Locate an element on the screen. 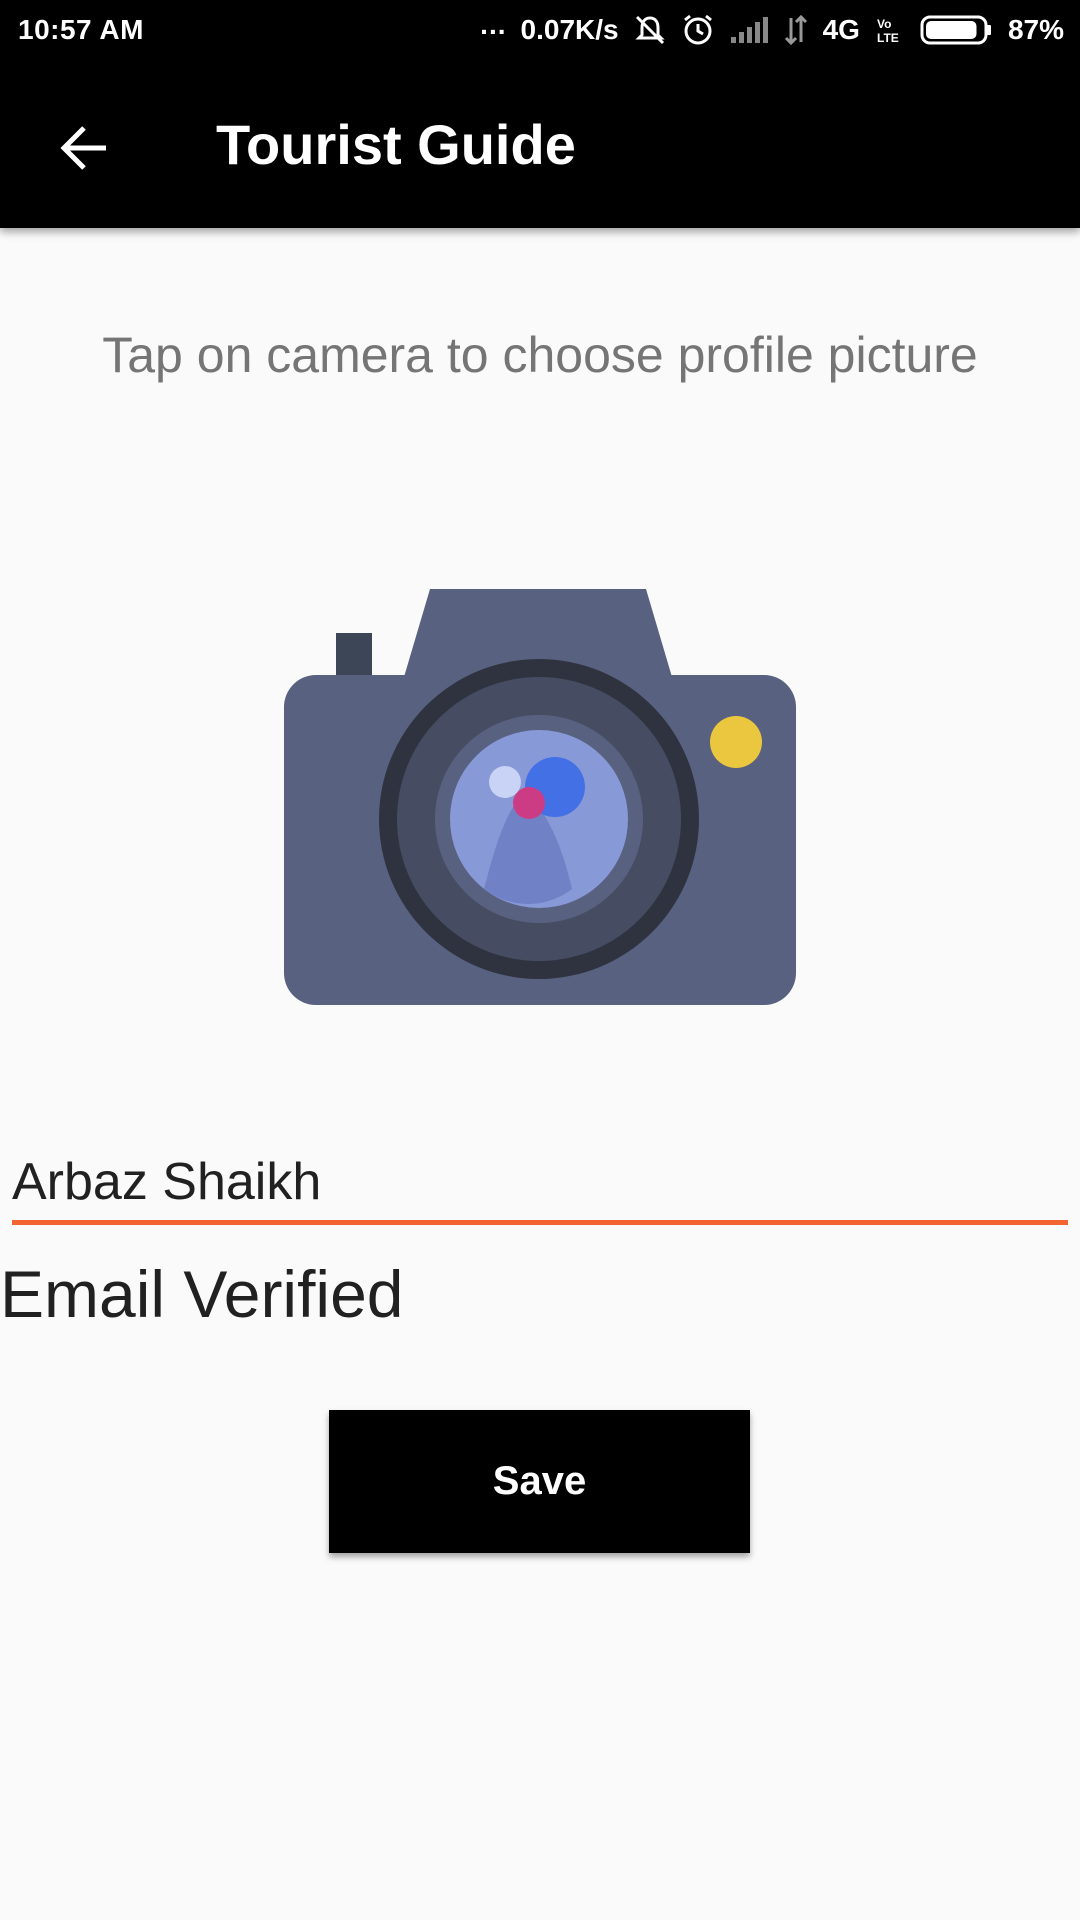  name-field is located at coordinates (540, 1184).